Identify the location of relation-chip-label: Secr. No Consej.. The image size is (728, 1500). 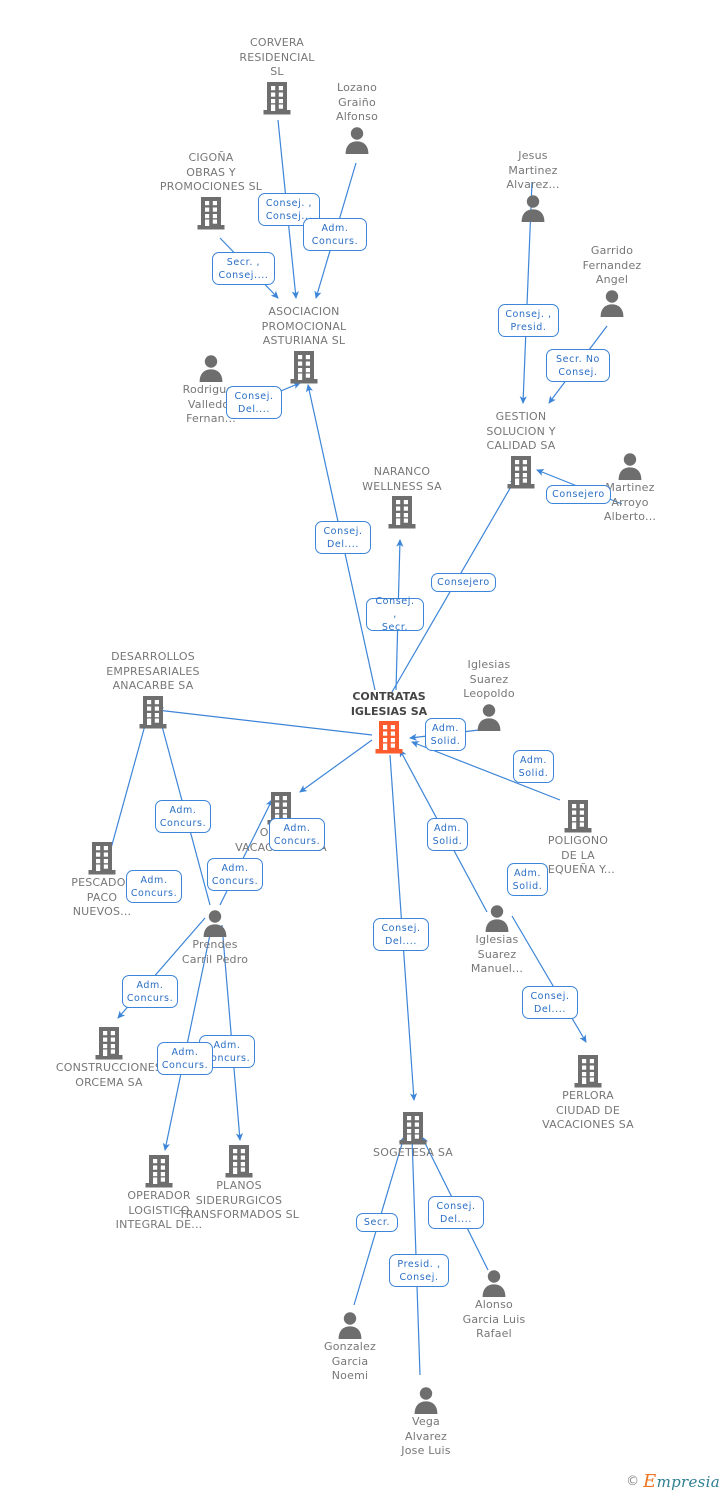
(578, 365).